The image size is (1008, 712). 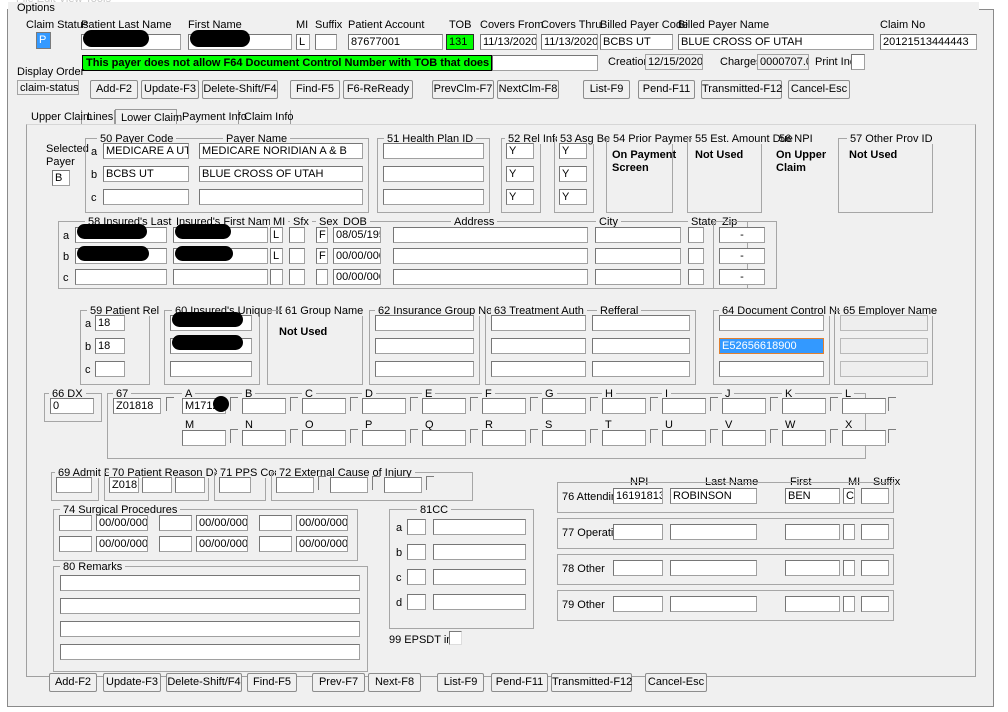 What do you see at coordinates (864, 406) in the screenshot?
I see `dx67-field-l` at bounding box center [864, 406].